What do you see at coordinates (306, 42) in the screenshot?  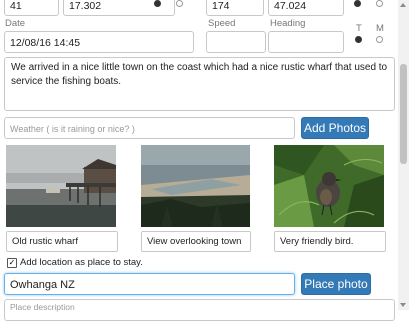 I see `heading-input` at bounding box center [306, 42].